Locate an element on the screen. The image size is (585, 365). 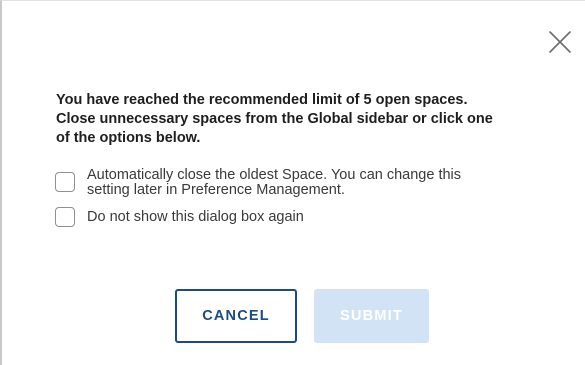
close-button is located at coordinates (560, 42).